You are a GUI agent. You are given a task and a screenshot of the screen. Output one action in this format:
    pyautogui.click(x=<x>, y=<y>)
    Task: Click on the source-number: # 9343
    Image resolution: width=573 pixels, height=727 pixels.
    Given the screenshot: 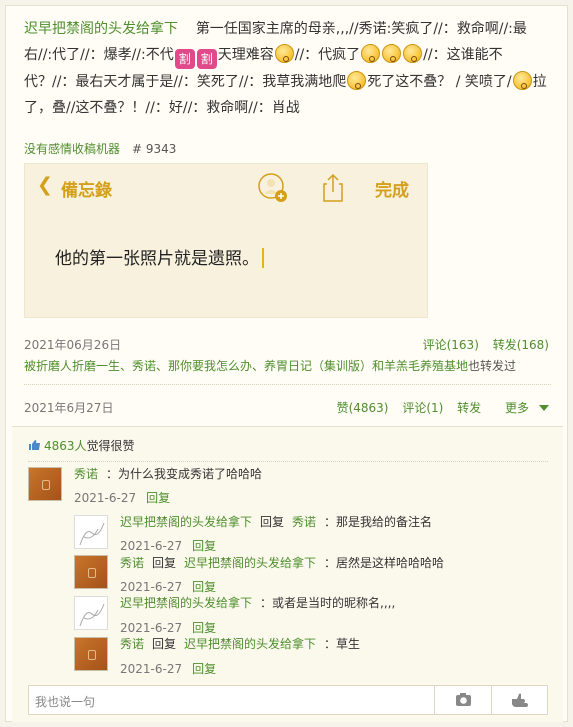 What is the action you would take?
    pyautogui.click(x=154, y=149)
    